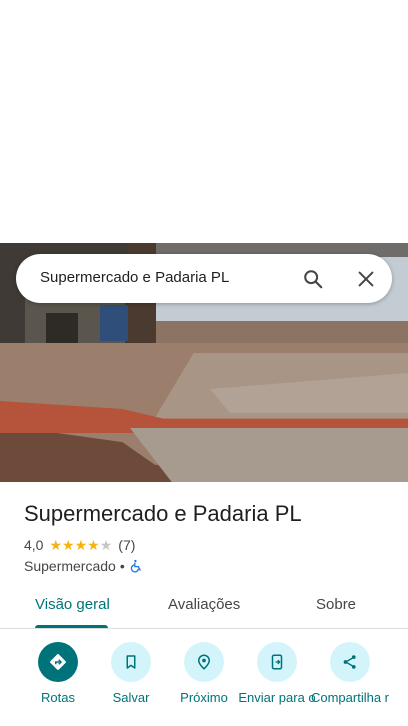  I want to click on star-rating: ★ ★ ★ ★ ★, so click(80, 545).